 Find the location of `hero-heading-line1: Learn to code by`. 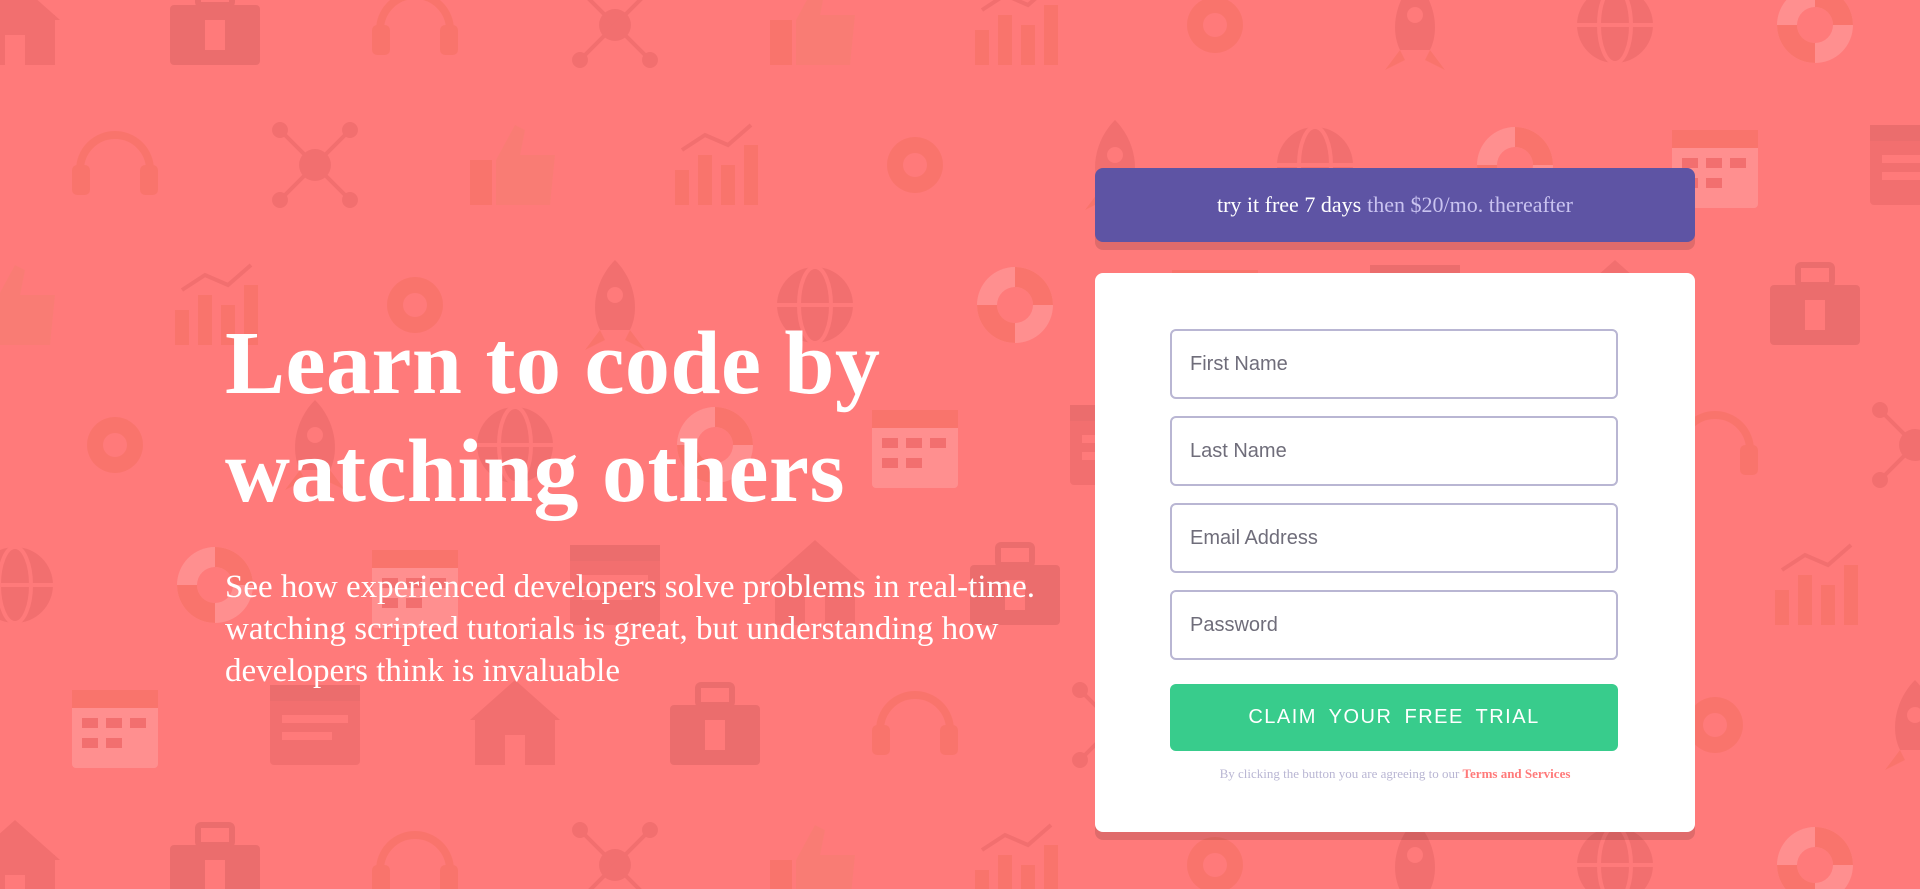

hero-heading-line1: Learn to code by is located at coordinates (553, 363).